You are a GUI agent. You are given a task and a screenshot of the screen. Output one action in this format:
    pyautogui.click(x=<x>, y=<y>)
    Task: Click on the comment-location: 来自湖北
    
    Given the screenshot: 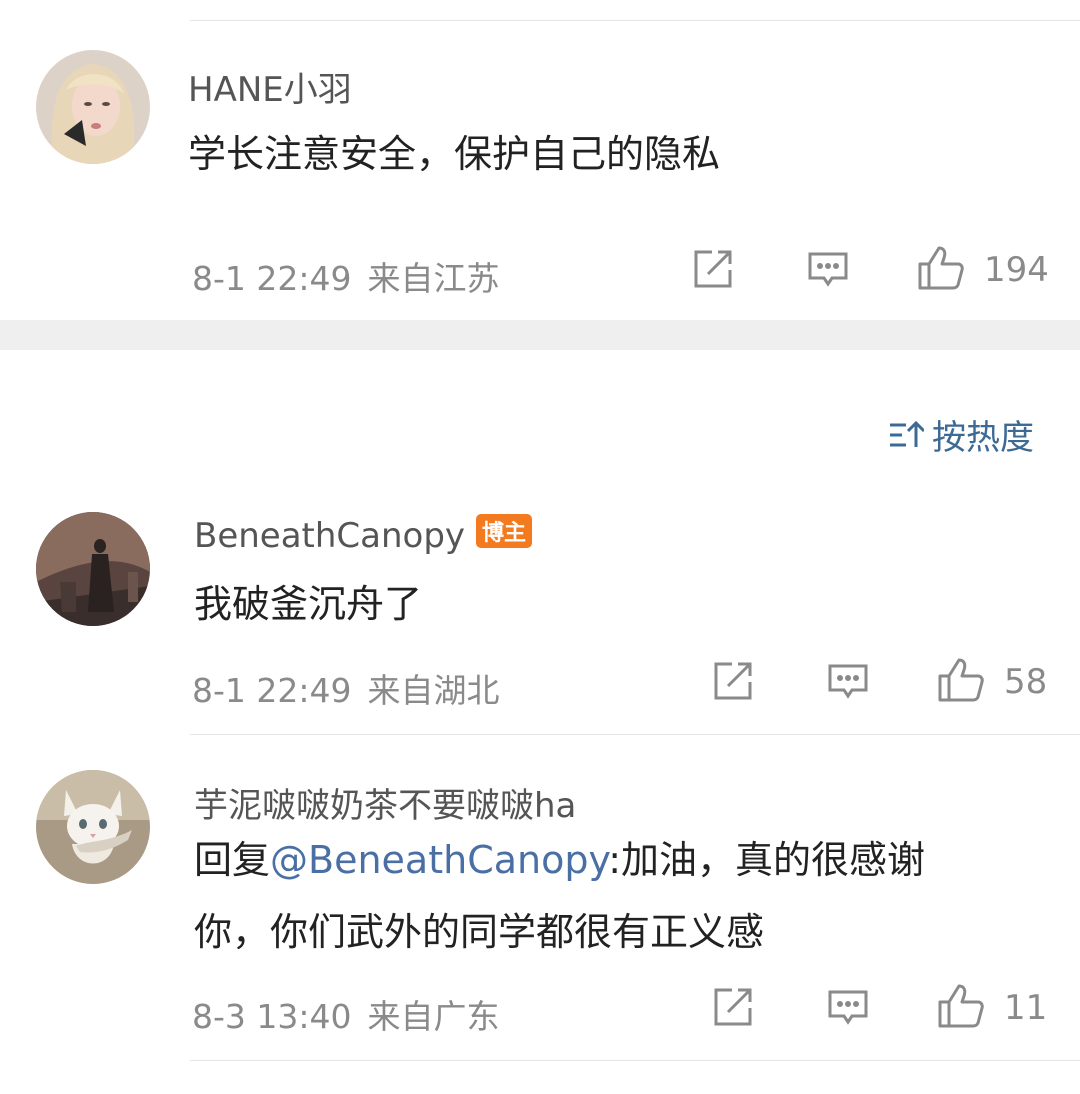 What is the action you would take?
    pyautogui.click(x=433, y=690)
    